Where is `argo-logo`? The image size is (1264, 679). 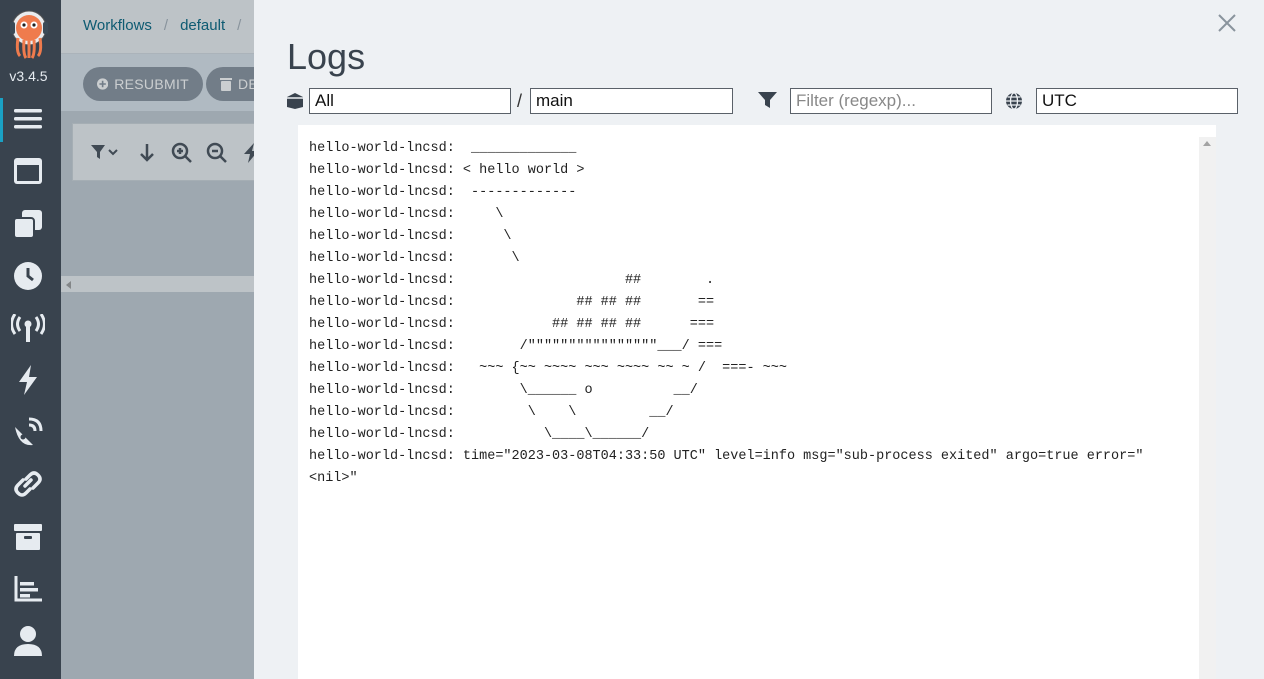 argo-logo is located at coordinates (29, 34).